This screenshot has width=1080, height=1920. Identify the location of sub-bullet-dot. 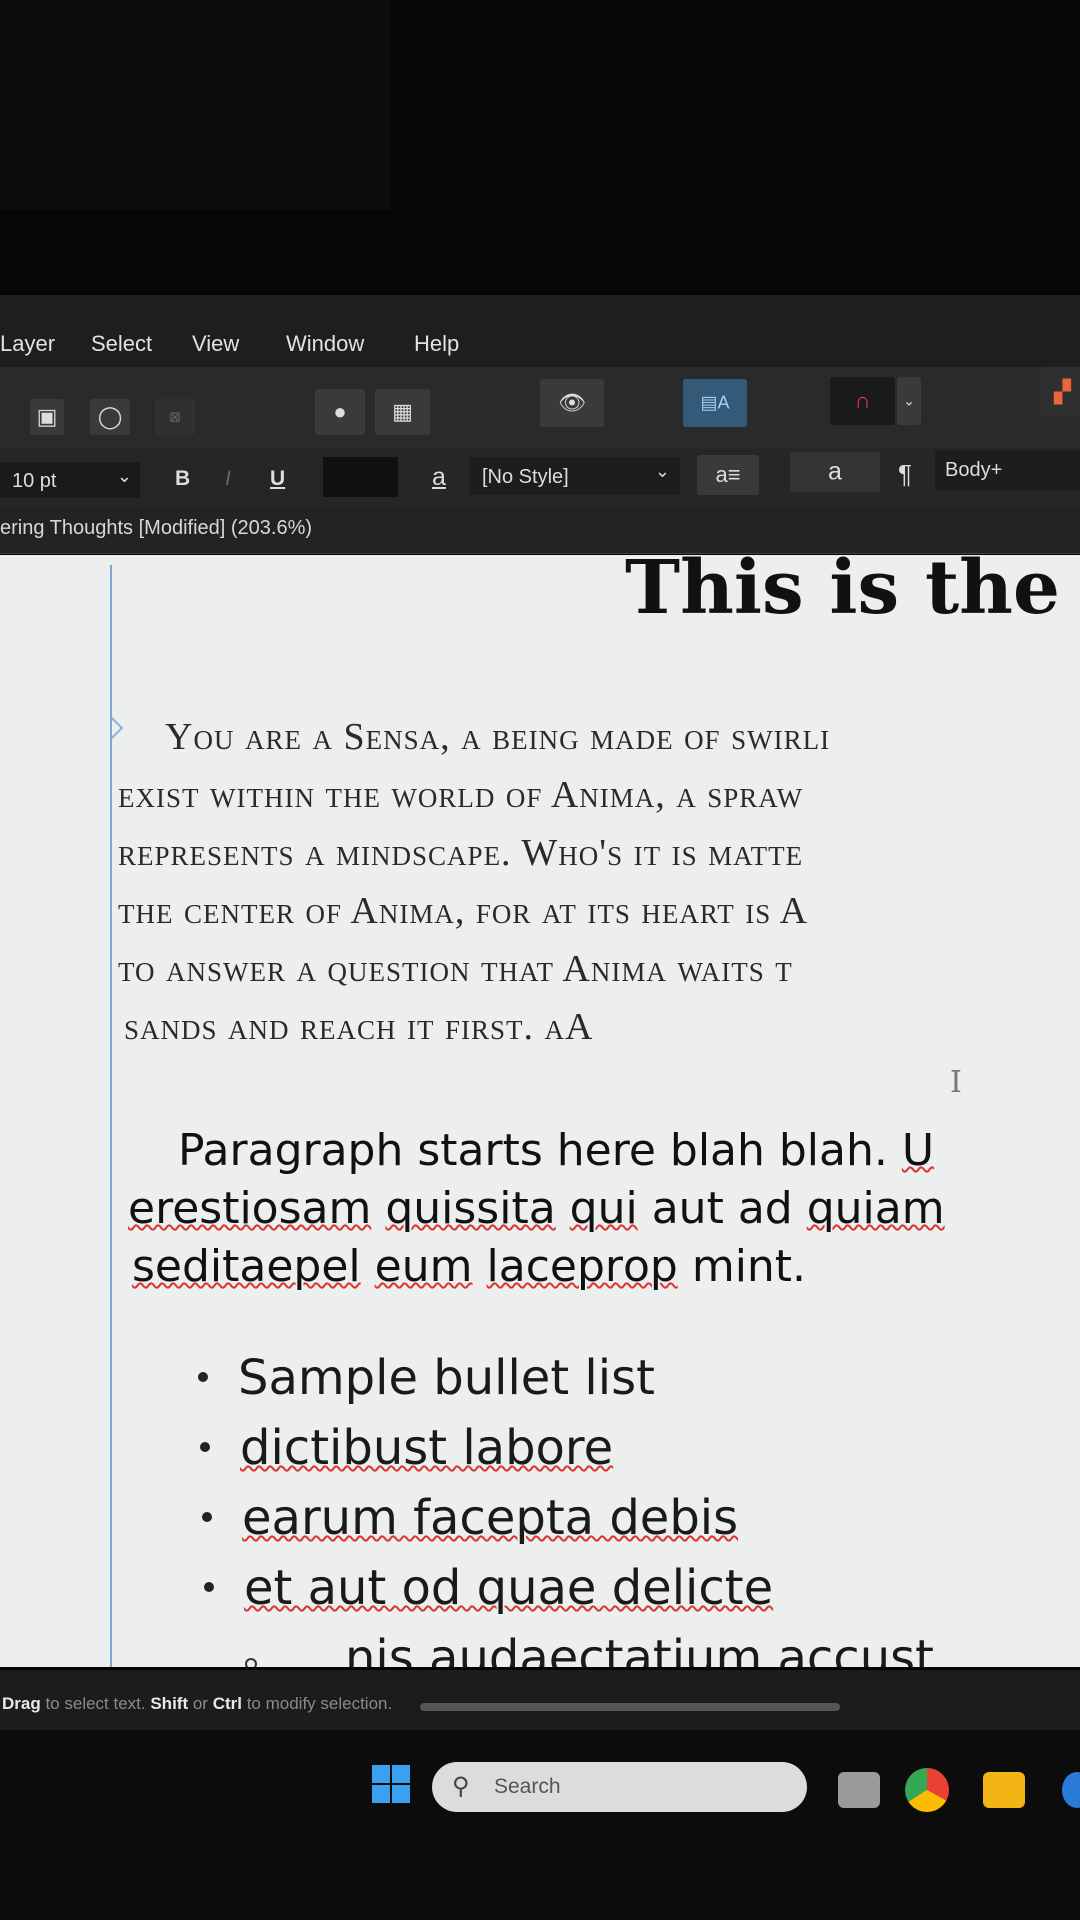
(251, 1662).